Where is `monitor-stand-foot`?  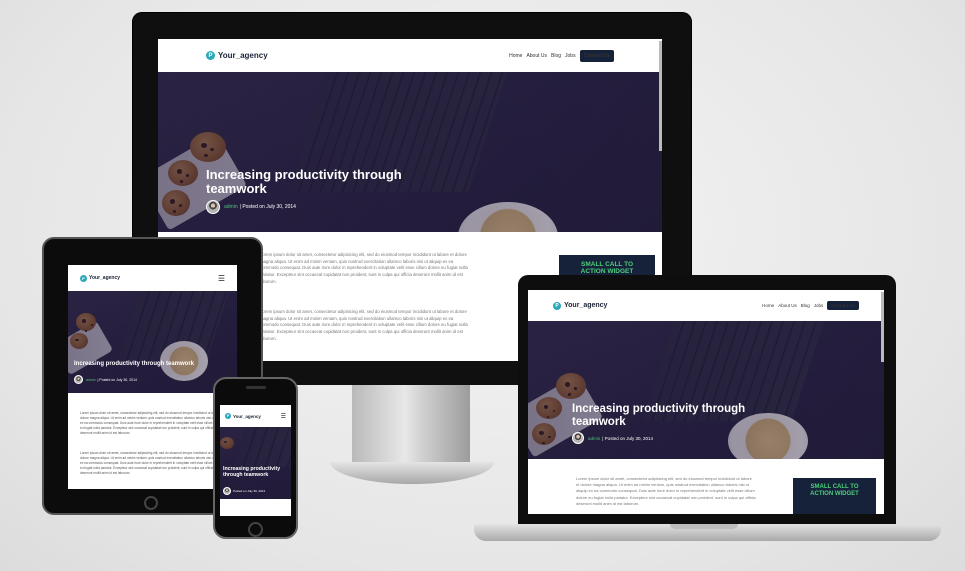 monitor-stand-foot is located at coordinates (412, 473).